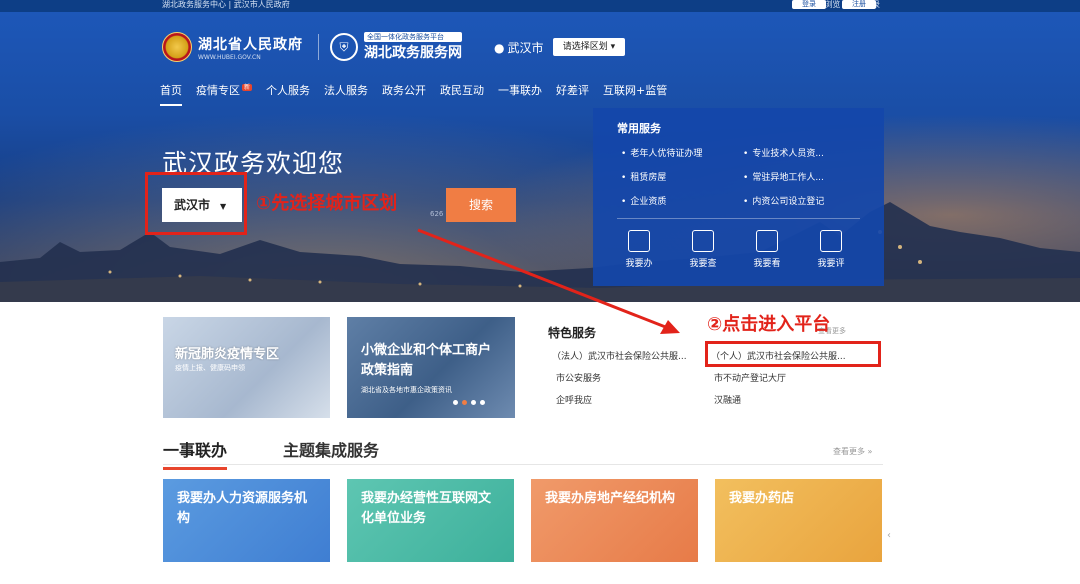  What do you see at coordinates (195, 453) in the screenshot?
I see `tab-one-thing: 一事联办` at bounding box center [195, 453].